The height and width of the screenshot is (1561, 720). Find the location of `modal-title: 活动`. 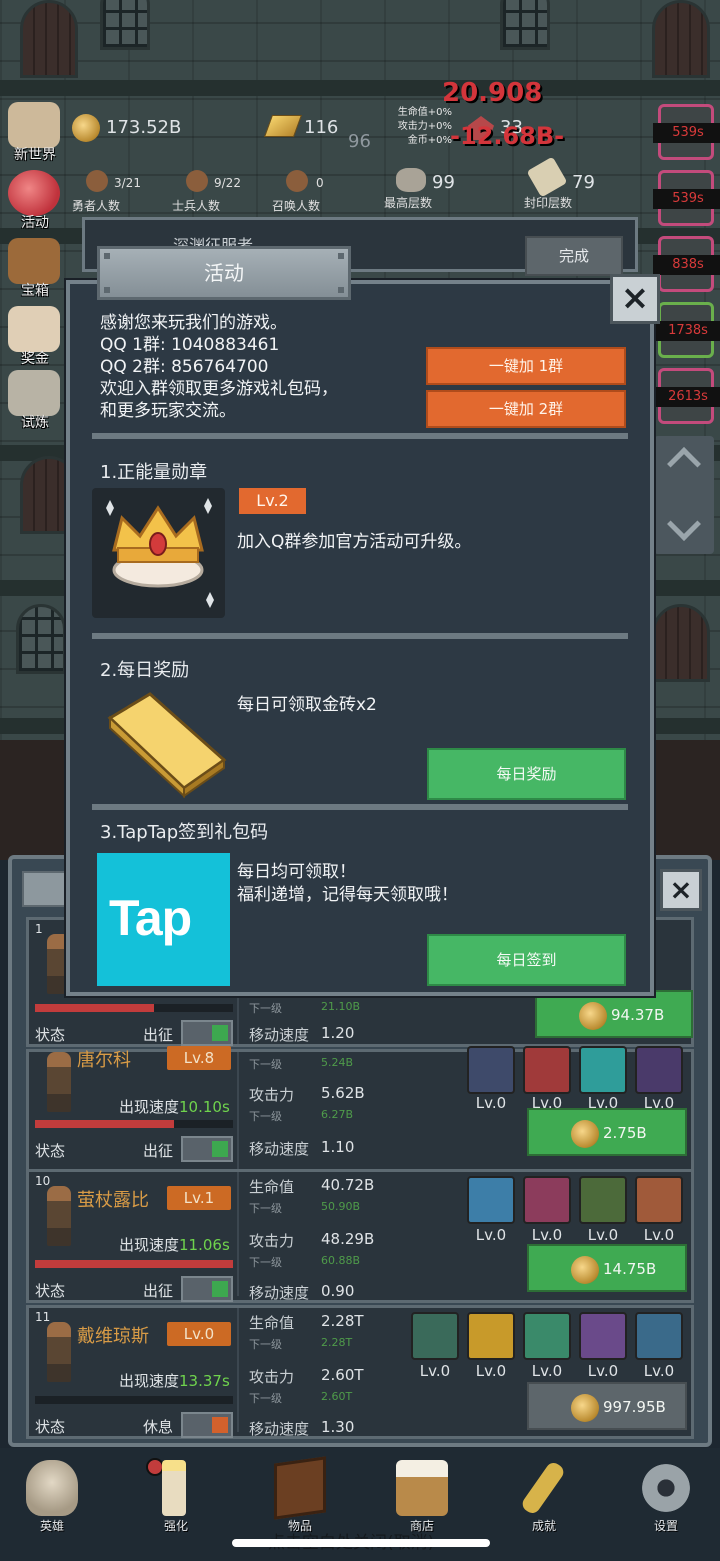

modal-title: 活动 is located at coordinates (224, 273).